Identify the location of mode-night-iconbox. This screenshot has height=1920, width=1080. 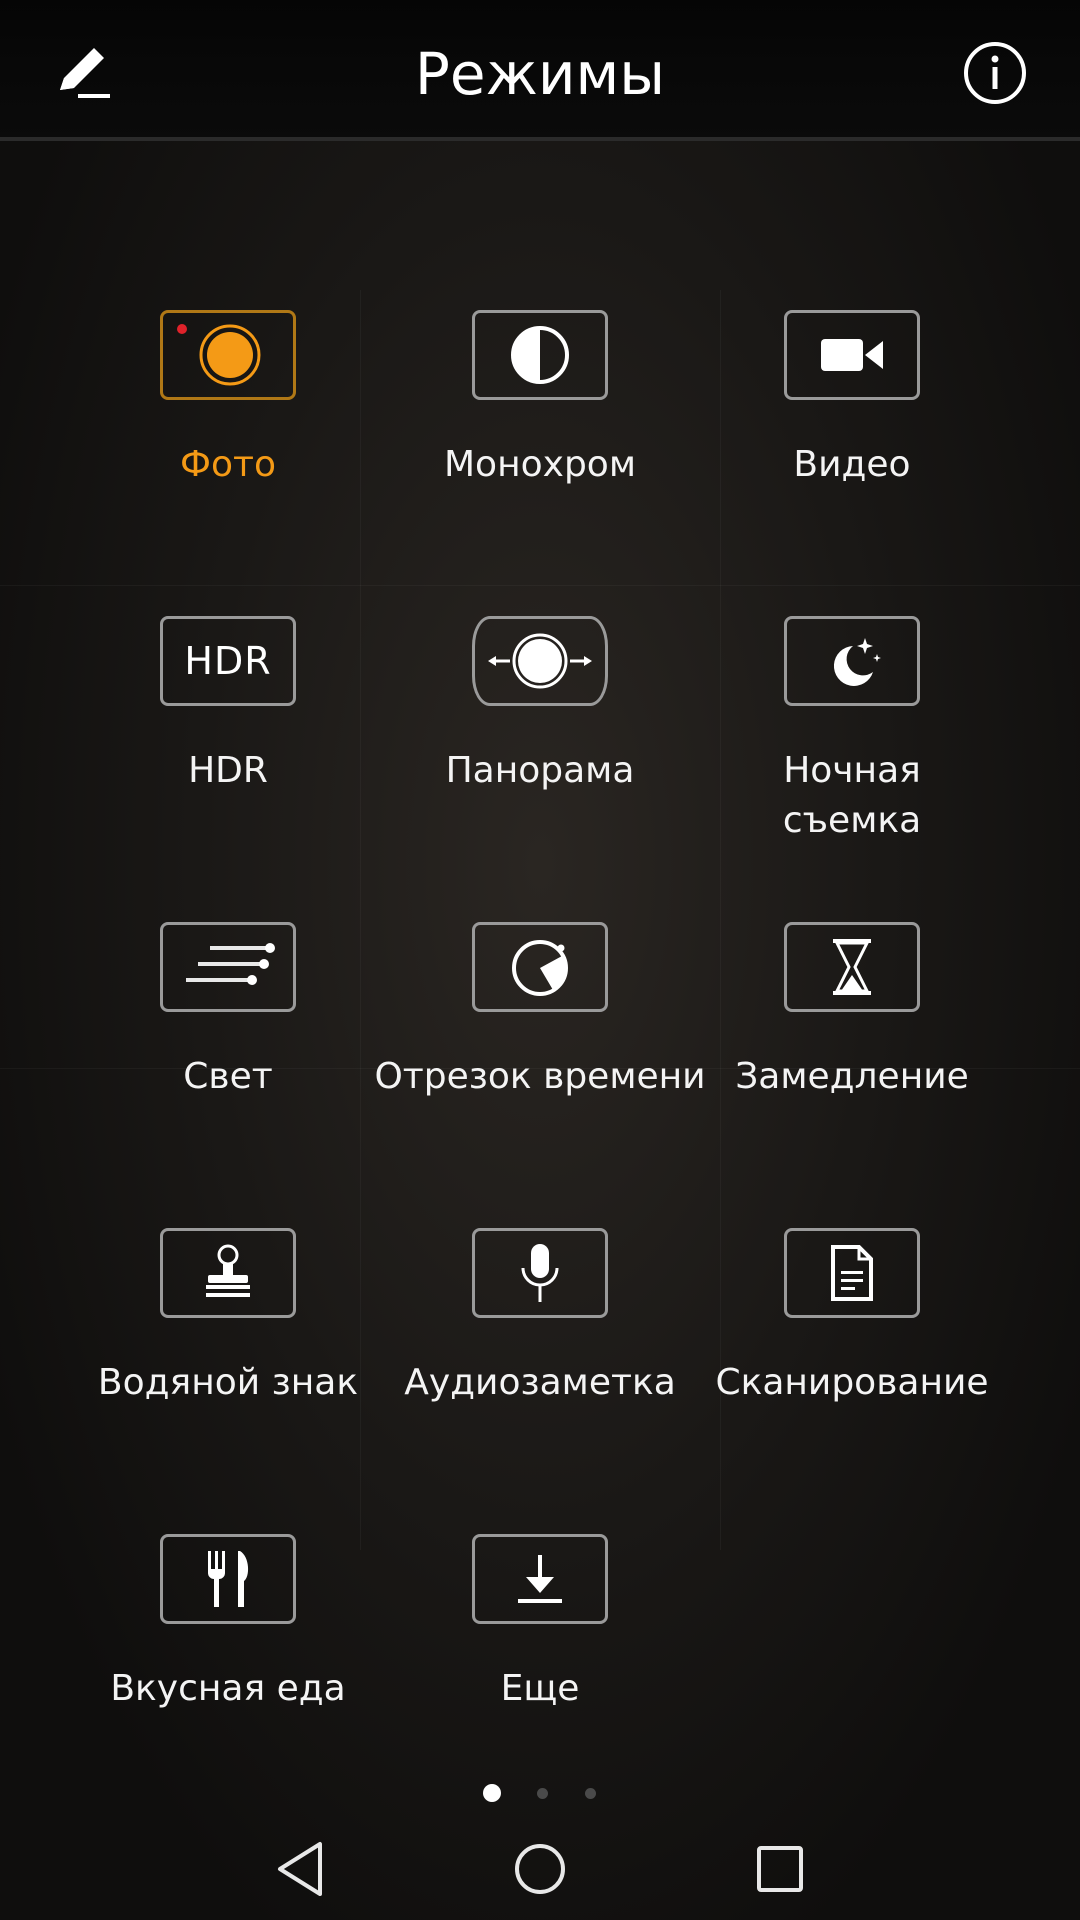
(852, 661).